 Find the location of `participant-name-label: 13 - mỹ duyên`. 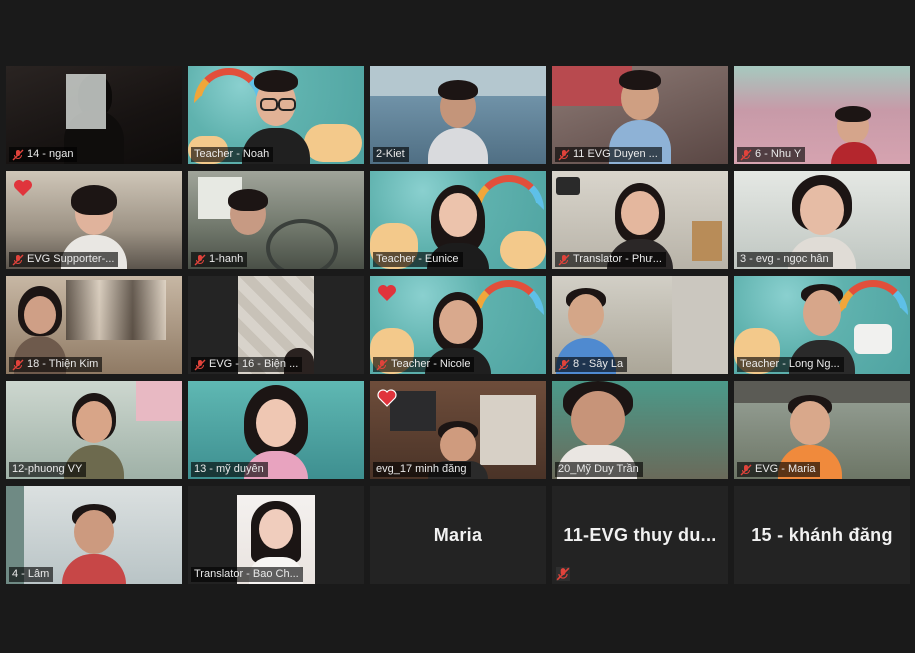

participant-name-label: 13 - mỹ duyên is located at coordinates (229, 469).